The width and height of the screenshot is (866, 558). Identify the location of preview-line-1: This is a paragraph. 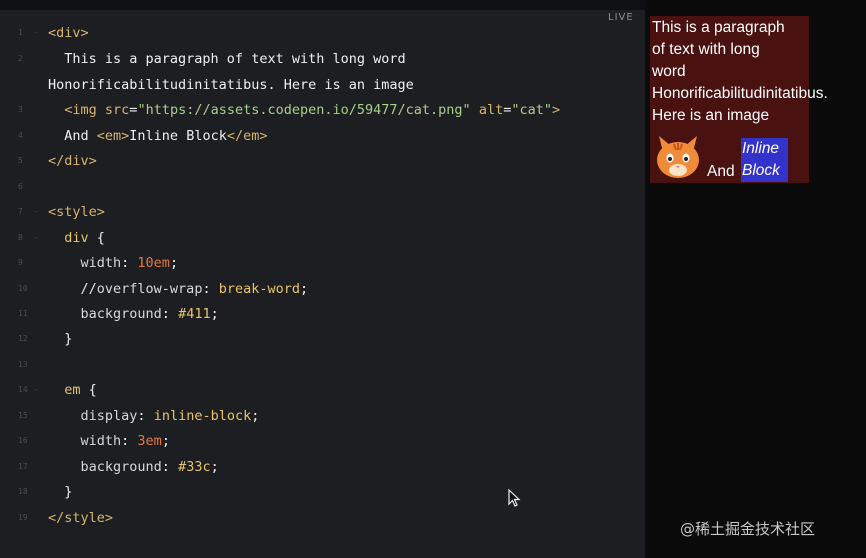
(718, 27).